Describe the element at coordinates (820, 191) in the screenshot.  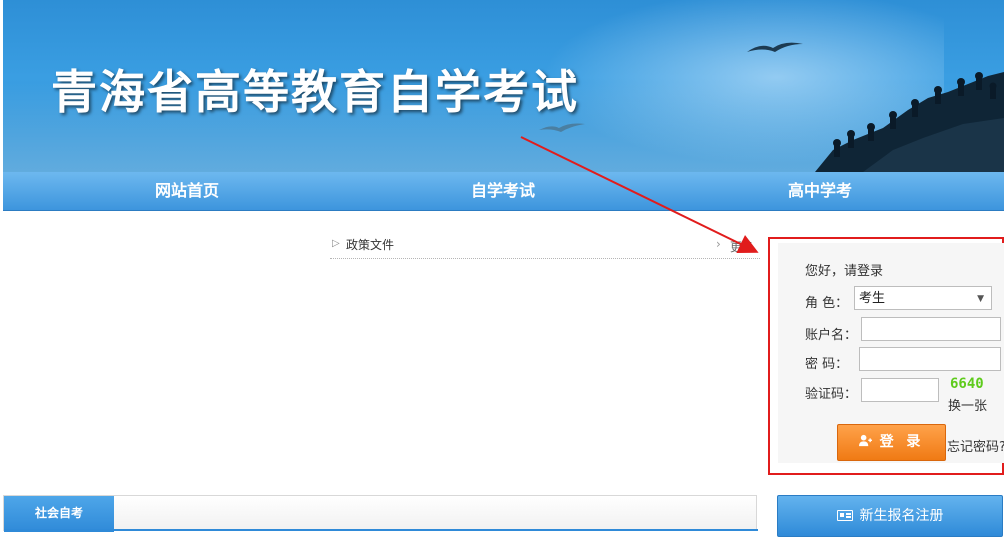
I see `nav-item-high-school-exam: 高中学考` at that location.